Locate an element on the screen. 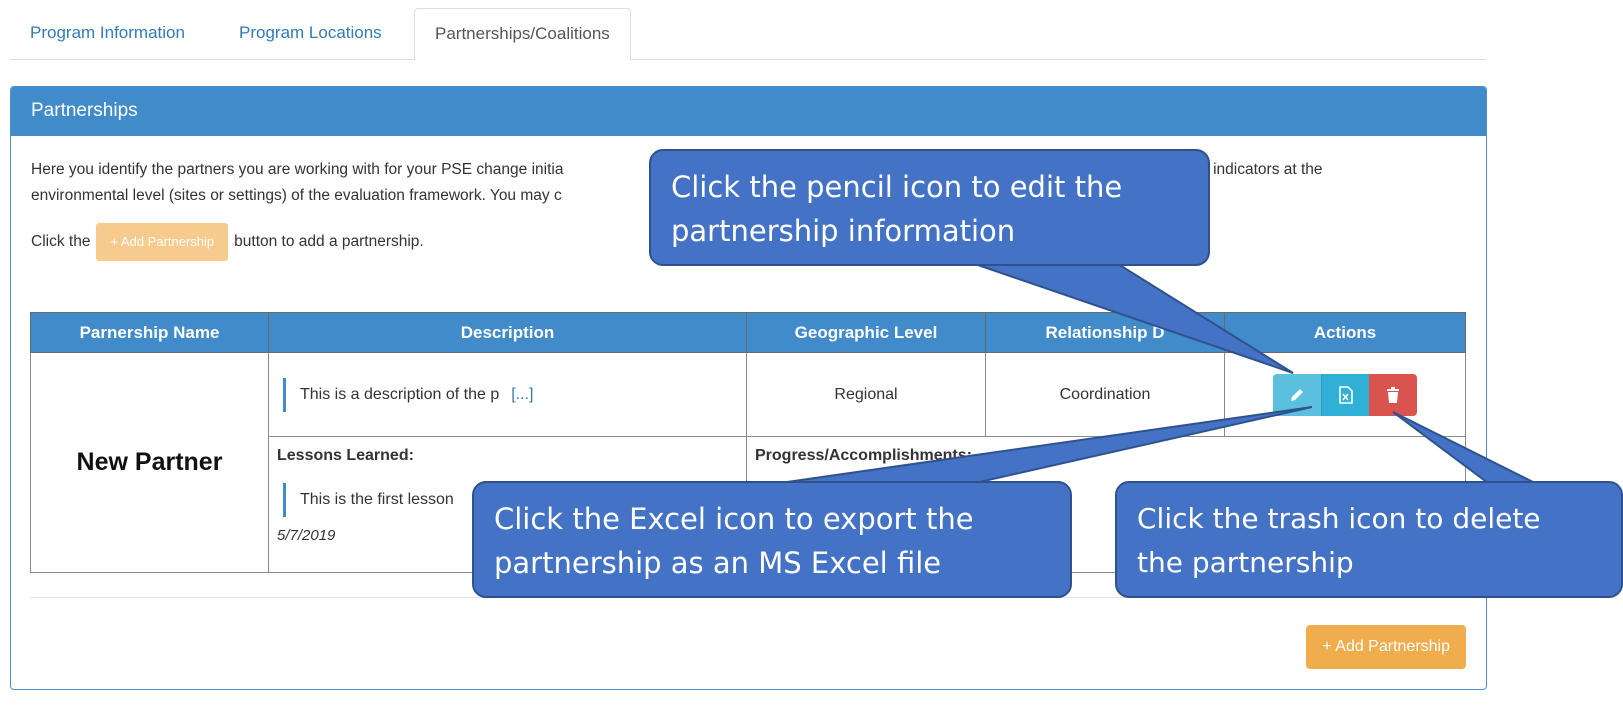  excel-callout-line2: partnership as an MS Excel file is located at coordinates (718, 563).